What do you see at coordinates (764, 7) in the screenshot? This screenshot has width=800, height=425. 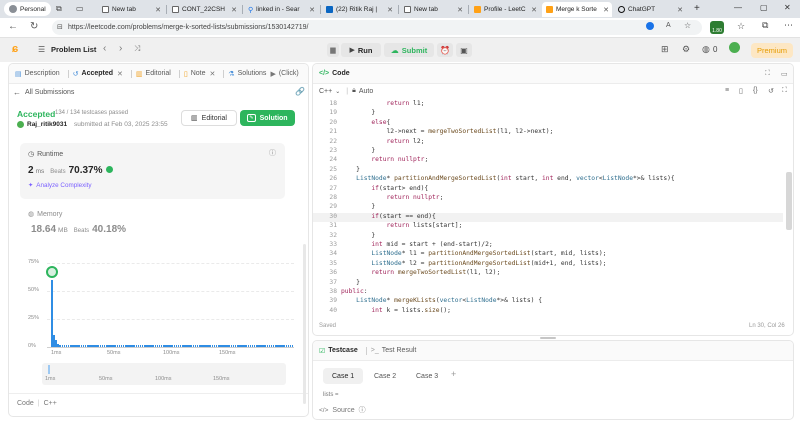 I see `maximize-icon: ▢` at bounding box center [764, 7].